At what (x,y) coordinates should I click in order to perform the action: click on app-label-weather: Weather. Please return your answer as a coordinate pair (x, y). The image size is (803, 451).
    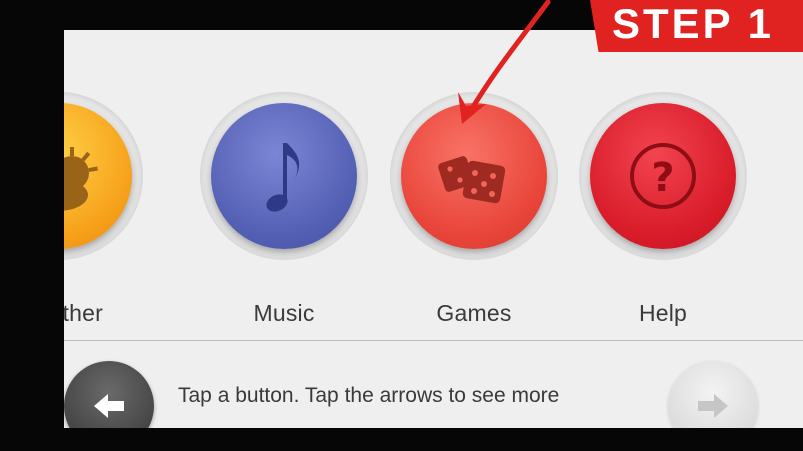
    Looking at the image, I should click on (83, 313).